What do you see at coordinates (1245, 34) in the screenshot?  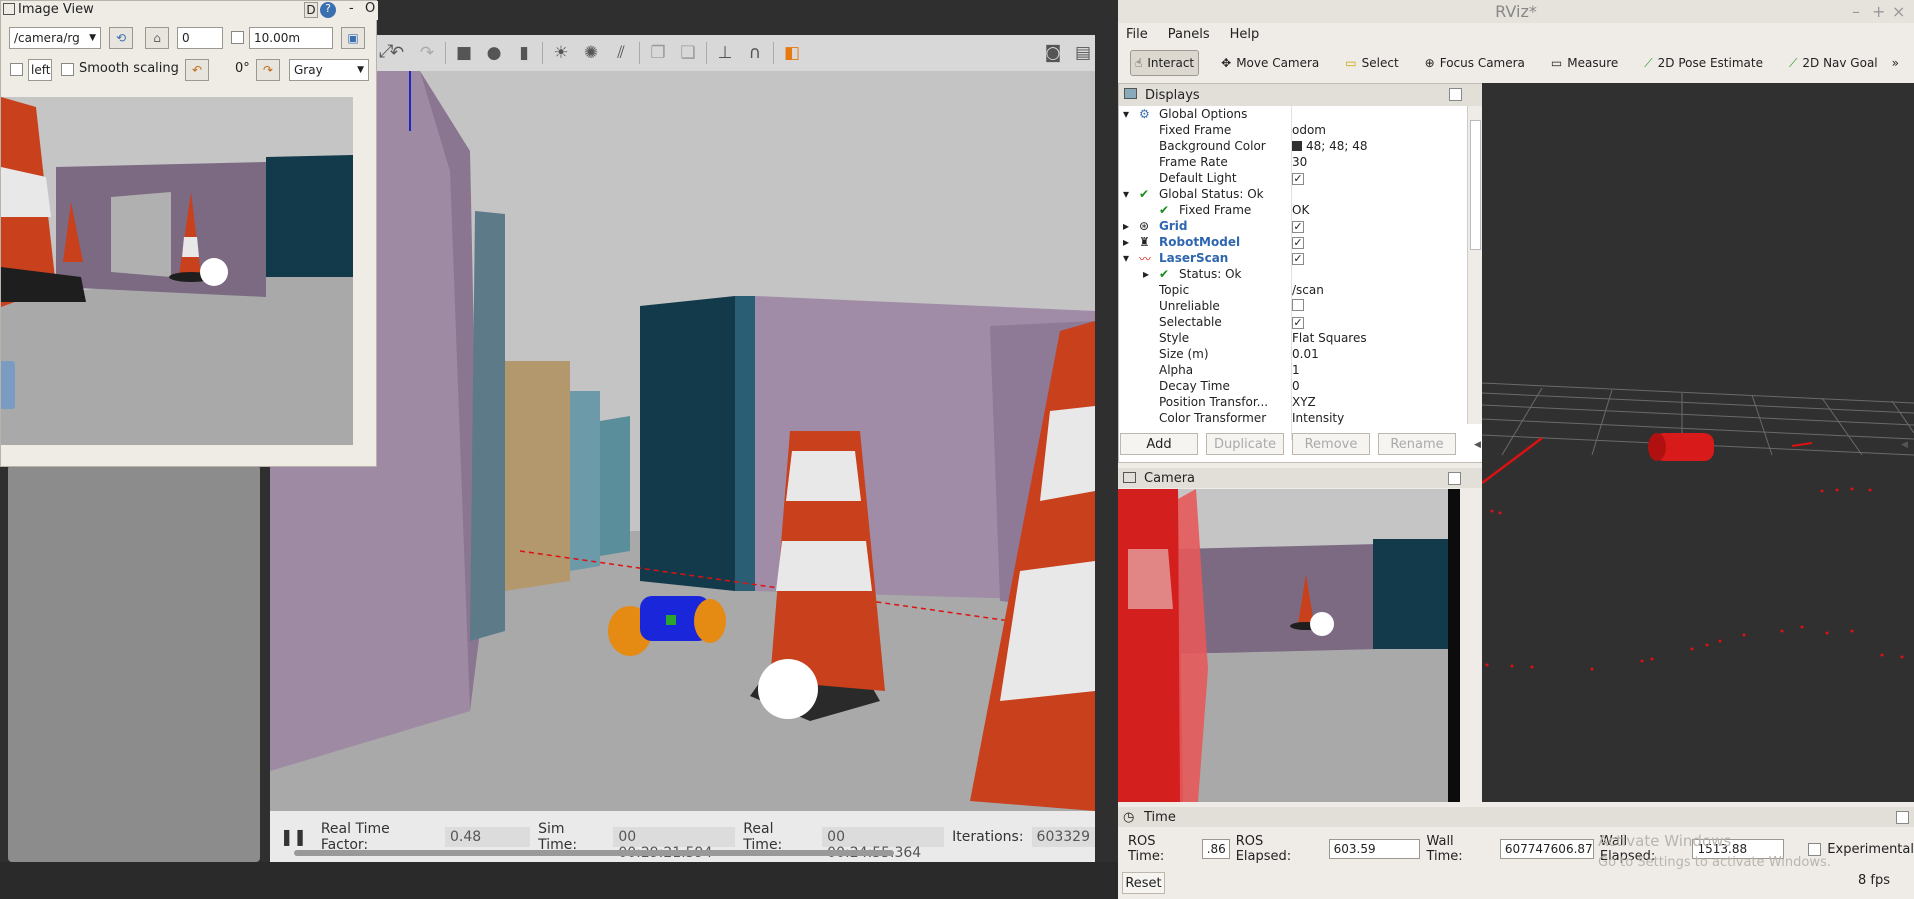 I see `menu-help: Help` at bounding box center [1245, 34].